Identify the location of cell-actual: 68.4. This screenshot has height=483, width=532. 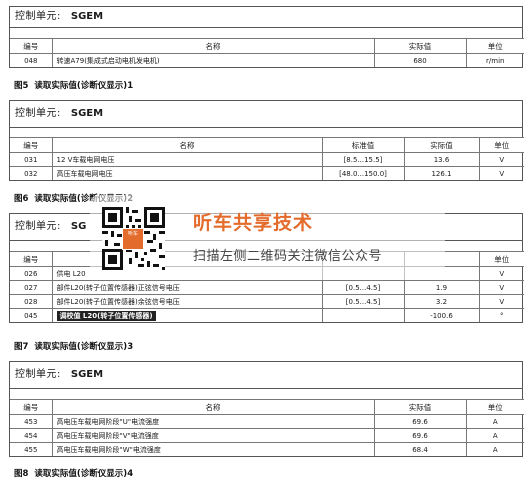
(420, 449).